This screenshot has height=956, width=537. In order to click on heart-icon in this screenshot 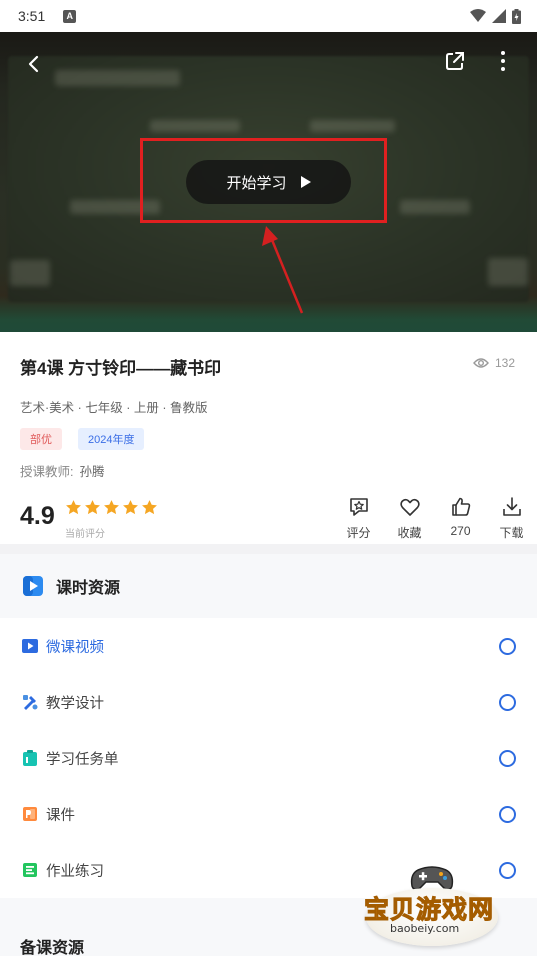, I will do `click(409, 507)`.